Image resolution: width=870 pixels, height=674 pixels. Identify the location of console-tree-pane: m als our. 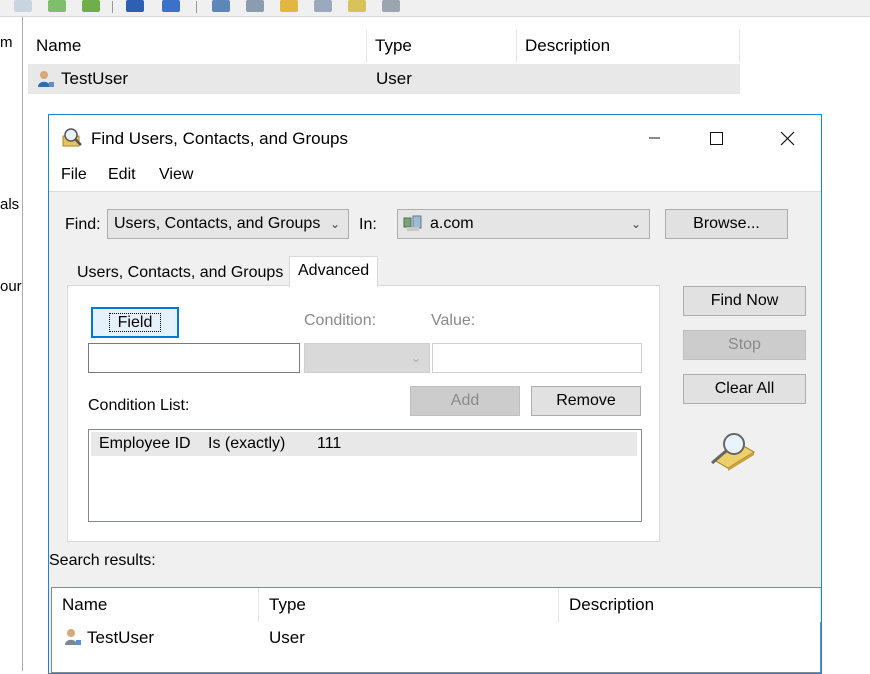
(11, 344).